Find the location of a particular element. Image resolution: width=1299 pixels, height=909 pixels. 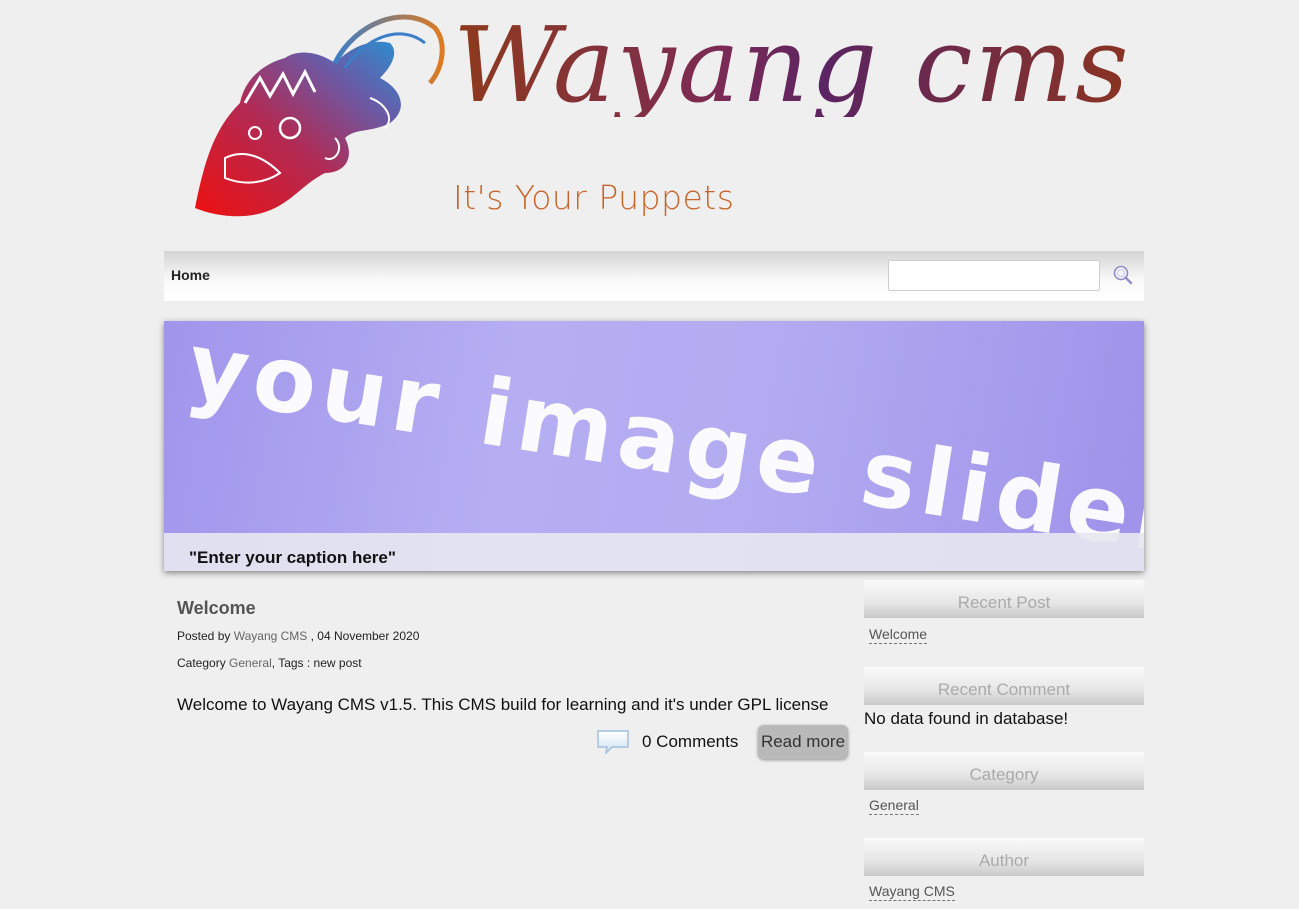

category-link: General is located at coordinates (894, 805).